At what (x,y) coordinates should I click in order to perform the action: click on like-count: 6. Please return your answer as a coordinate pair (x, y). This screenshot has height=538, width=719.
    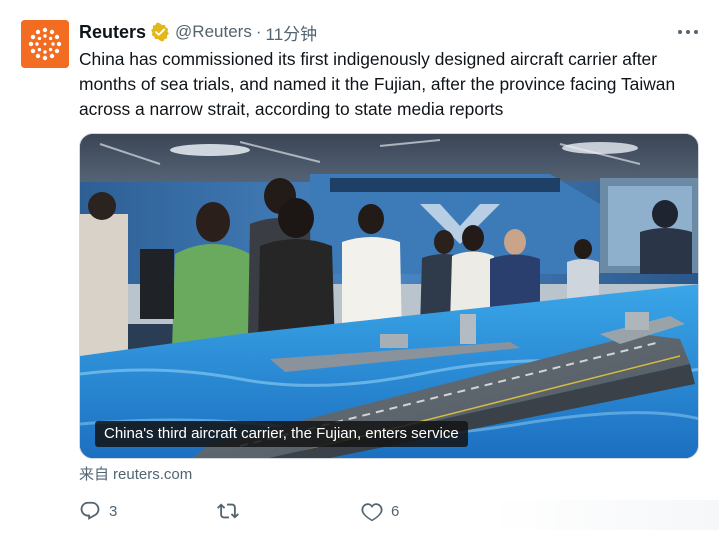
    Looking at the image, I should click on (395, 511).